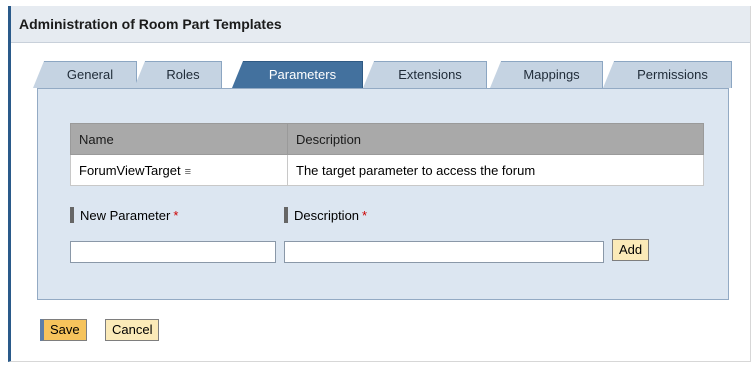 This screenshot has height=367, width=753. Describe the element at coordinates (188, 172) in the screenshot. I see `hierarchy-icon: ≡` at that location.